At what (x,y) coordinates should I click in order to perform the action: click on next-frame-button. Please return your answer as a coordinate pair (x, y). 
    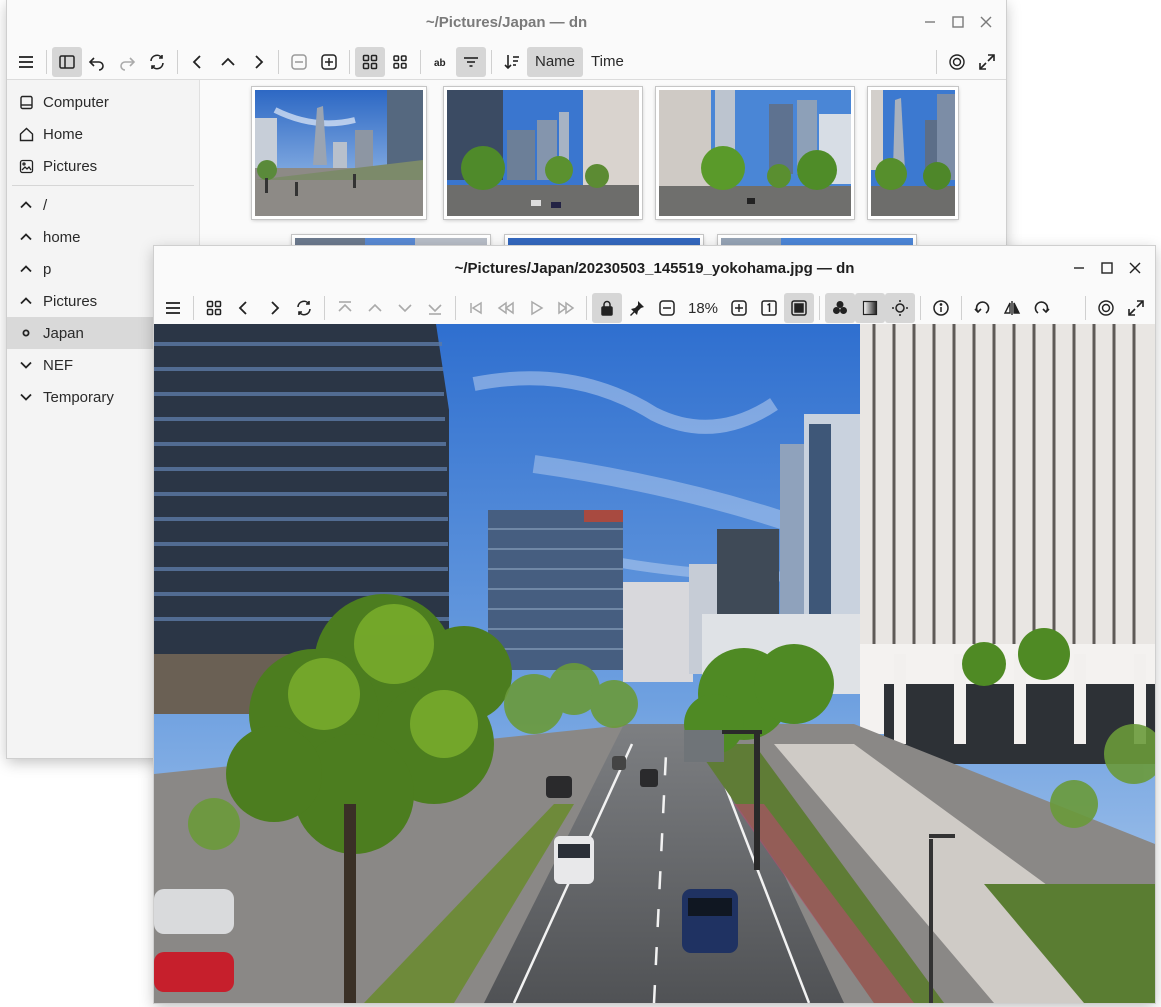
    Looking at the image, I should click on (566, 308).